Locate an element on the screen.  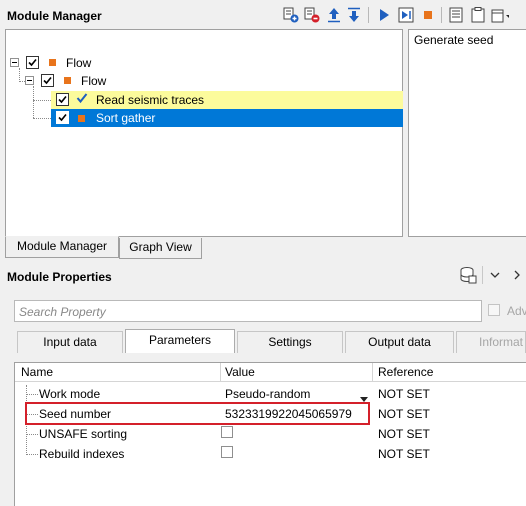
tab-input-data: Input data is located at coordinates (70, 342).